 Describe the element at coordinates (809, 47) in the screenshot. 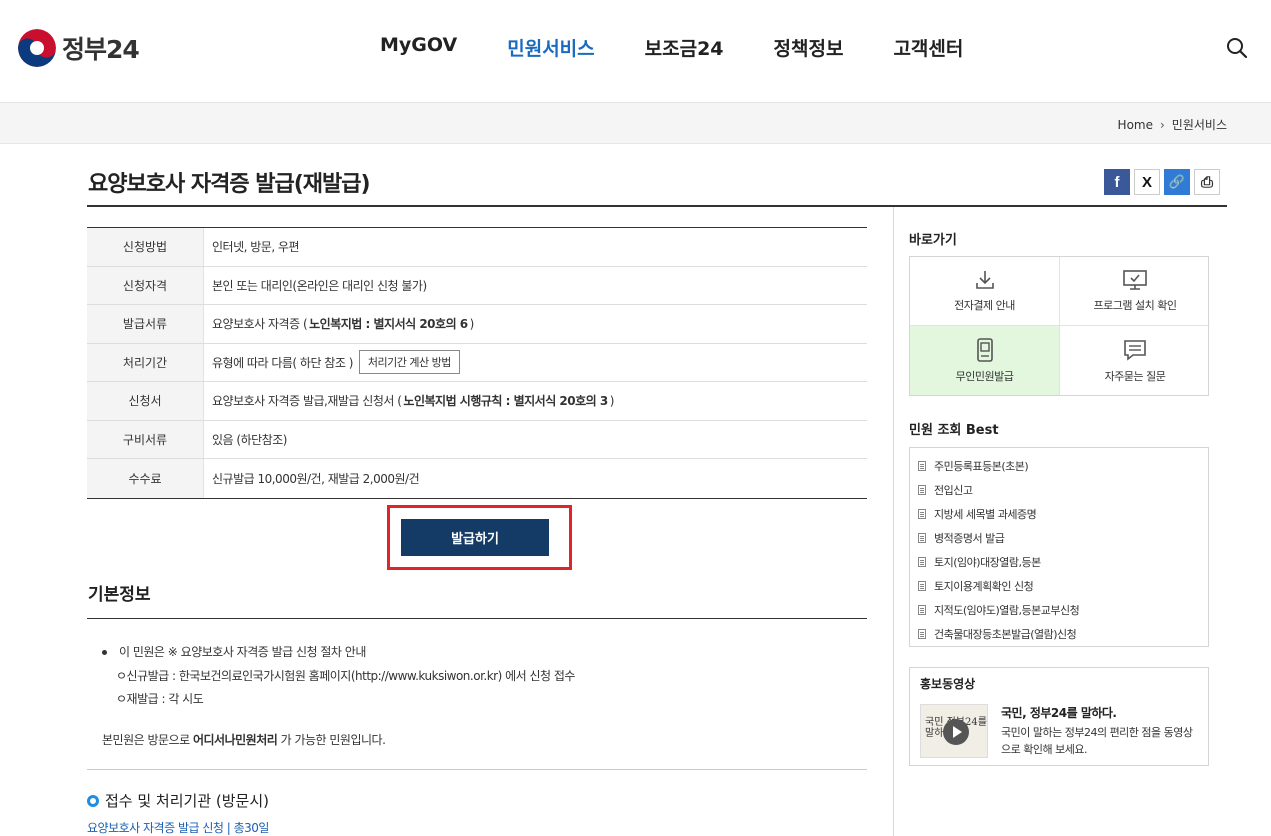

I see `nav-policy-info: 정책정보` at that location.